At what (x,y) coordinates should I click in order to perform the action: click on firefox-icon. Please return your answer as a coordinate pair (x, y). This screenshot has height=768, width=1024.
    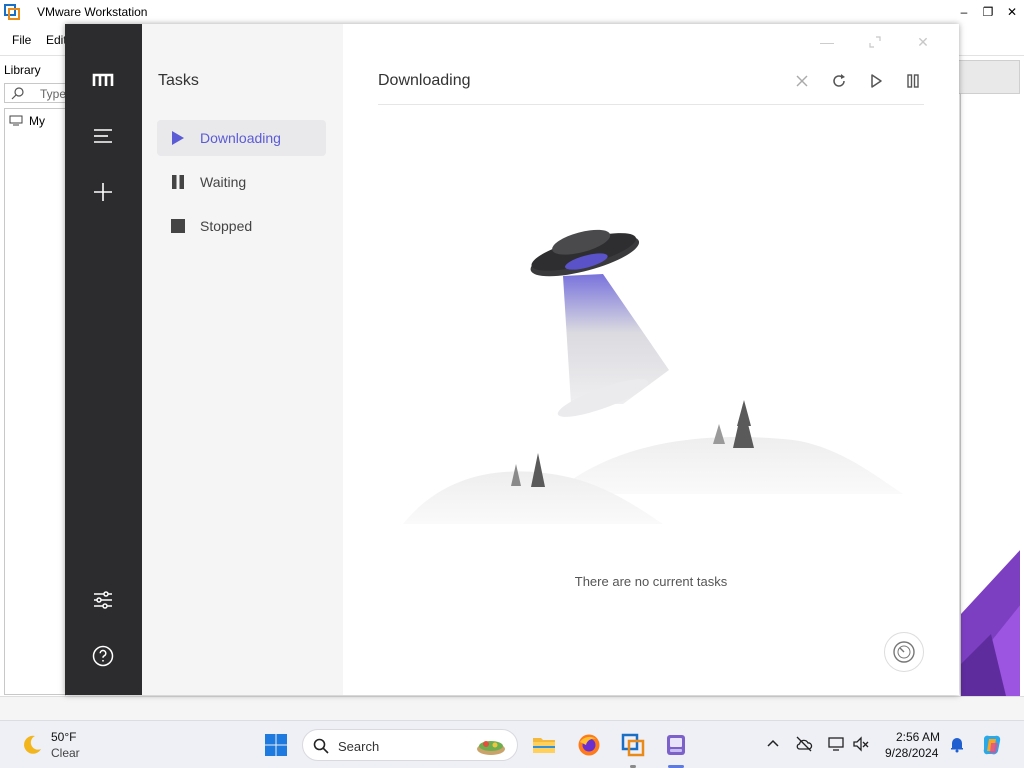
    Looking at the image, I should click on (589, 745).